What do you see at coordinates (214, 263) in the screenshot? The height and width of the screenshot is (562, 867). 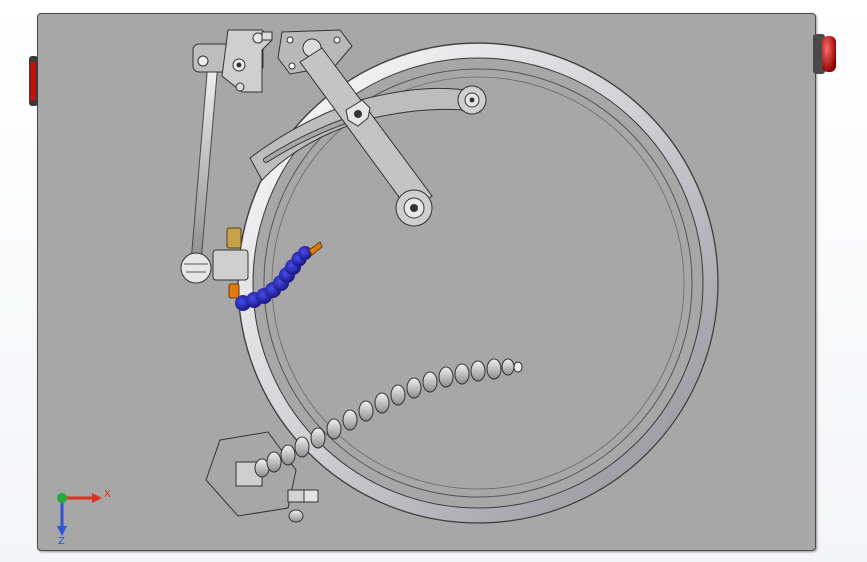 I see `lower-clamp` at bounding box center [214, 263].